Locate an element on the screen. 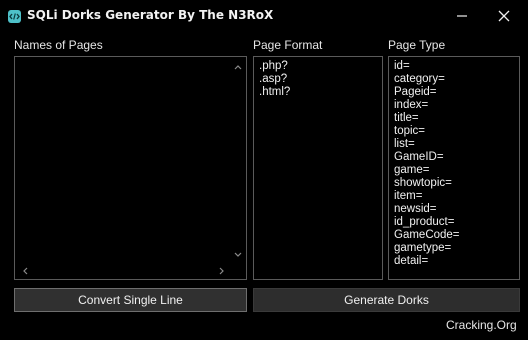 Image resolution: width=528 pixels, height=340 pixels. page-type-item: topic= is located at coordinates (427, 131).